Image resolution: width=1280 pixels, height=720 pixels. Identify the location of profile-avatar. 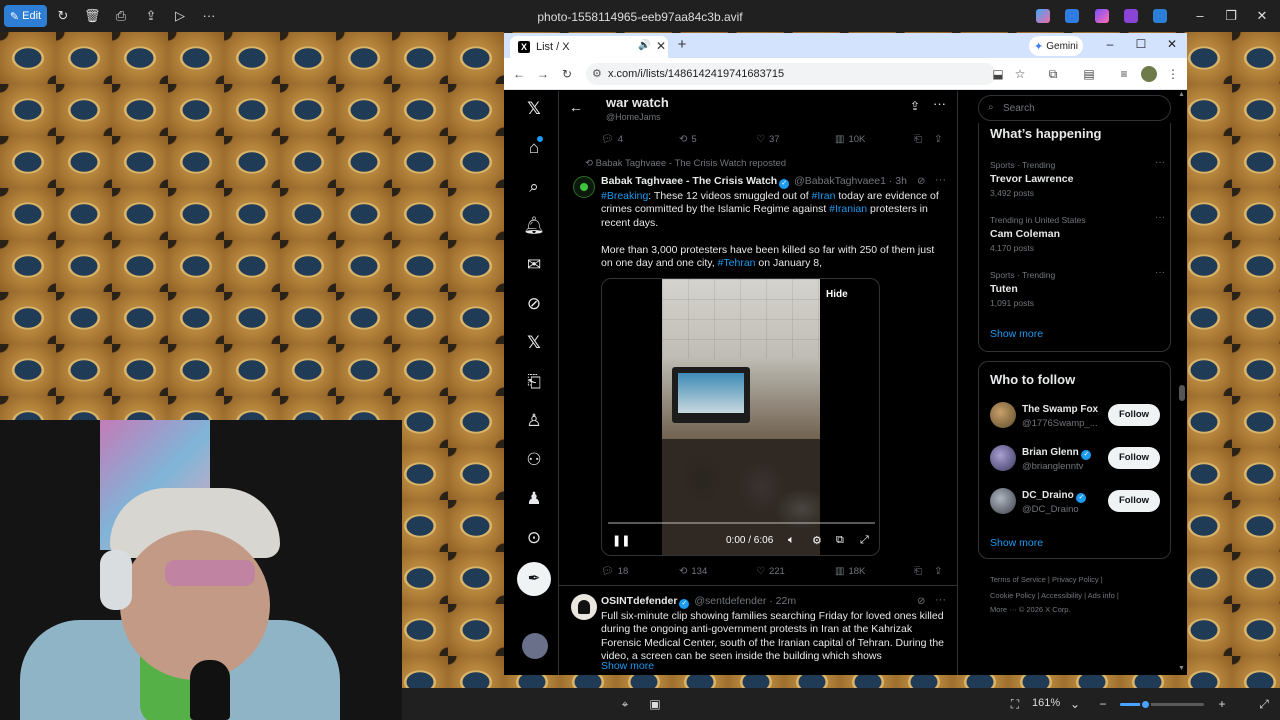
(1149, 74).